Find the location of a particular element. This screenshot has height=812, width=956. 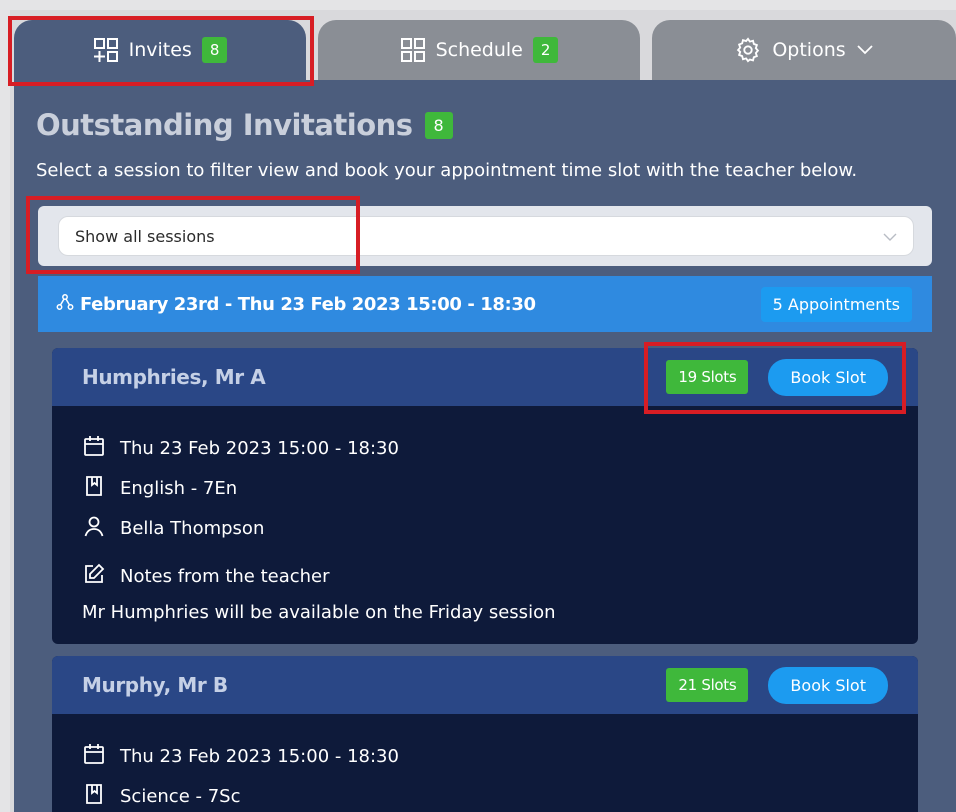

edit-note-icon is located at coordinates (94, 576).